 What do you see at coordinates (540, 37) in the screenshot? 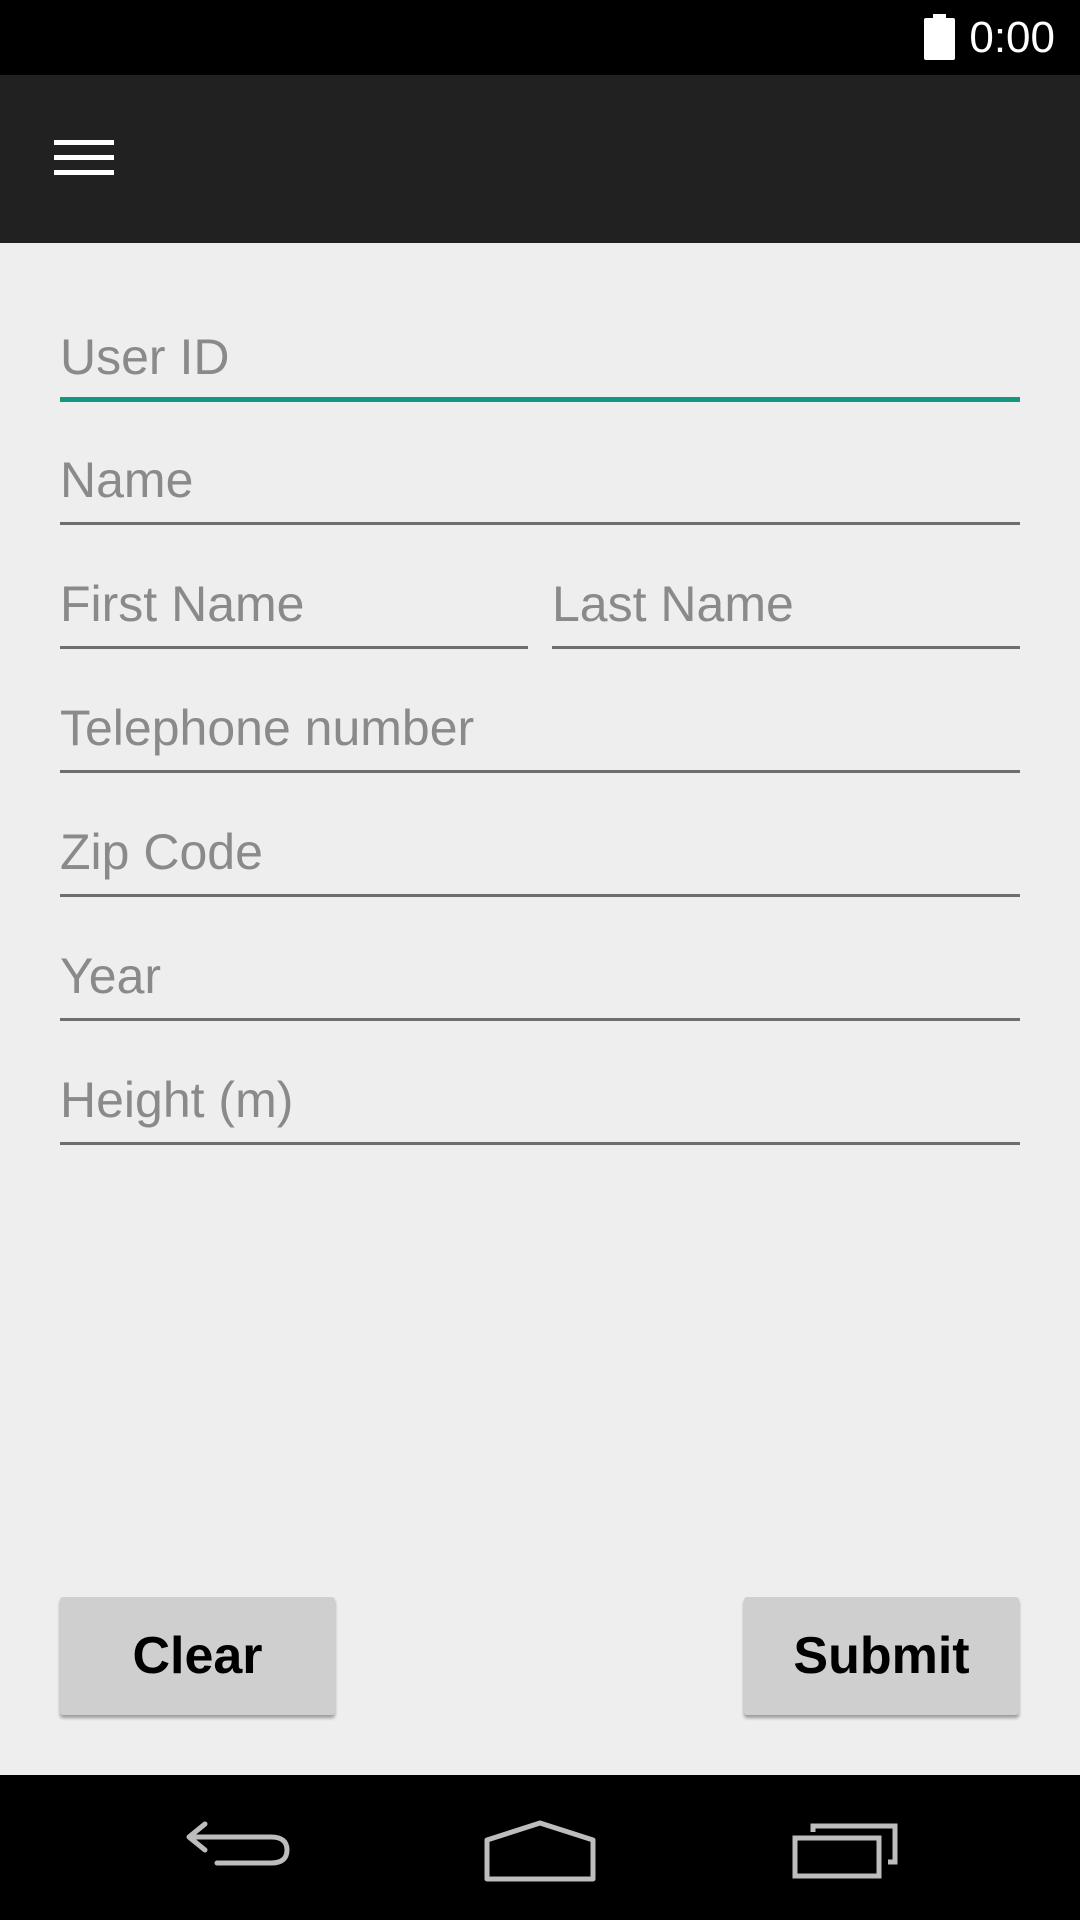
I see `status-bar: 0:00` at bounding box center [540, 37].